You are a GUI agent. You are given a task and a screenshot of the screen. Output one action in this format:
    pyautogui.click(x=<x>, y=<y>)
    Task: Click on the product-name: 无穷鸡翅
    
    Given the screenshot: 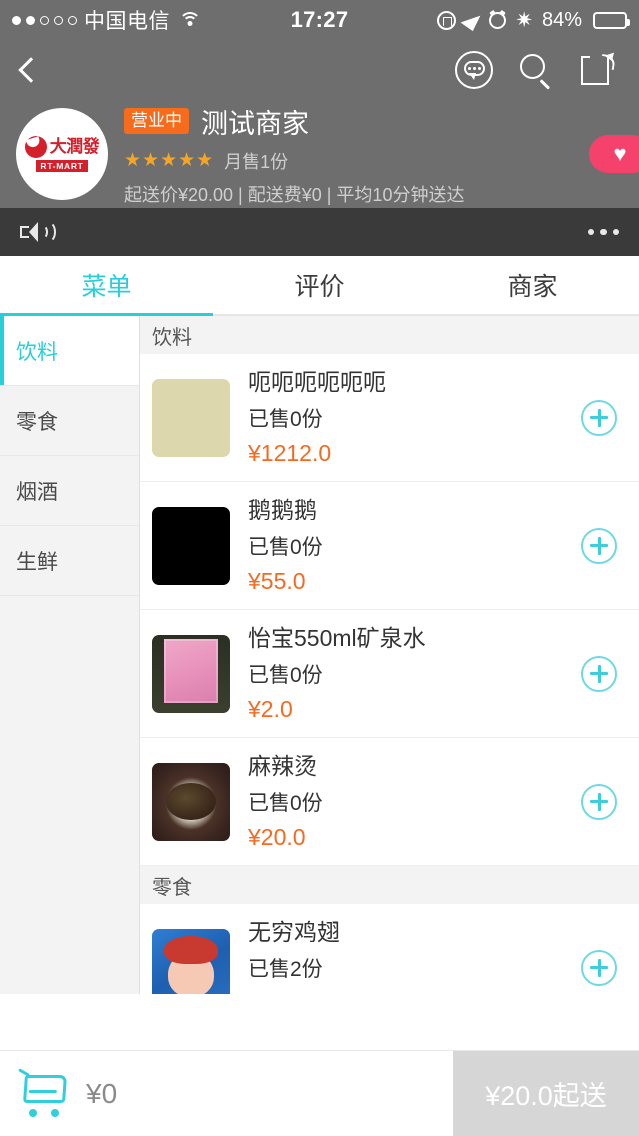 What is the action you would take?
    pyautogui.click(x=294, y=931)
    